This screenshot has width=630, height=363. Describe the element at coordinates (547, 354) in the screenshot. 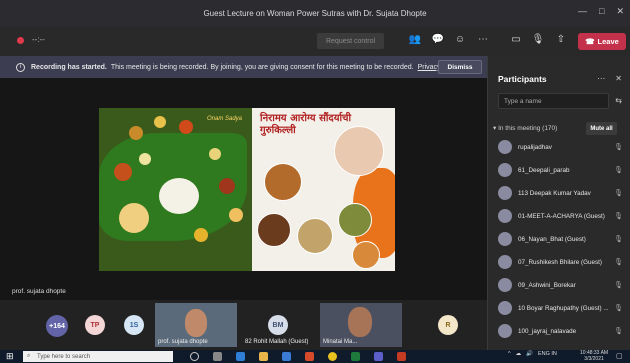

I see `language-indicator: ENG IN` at that location.